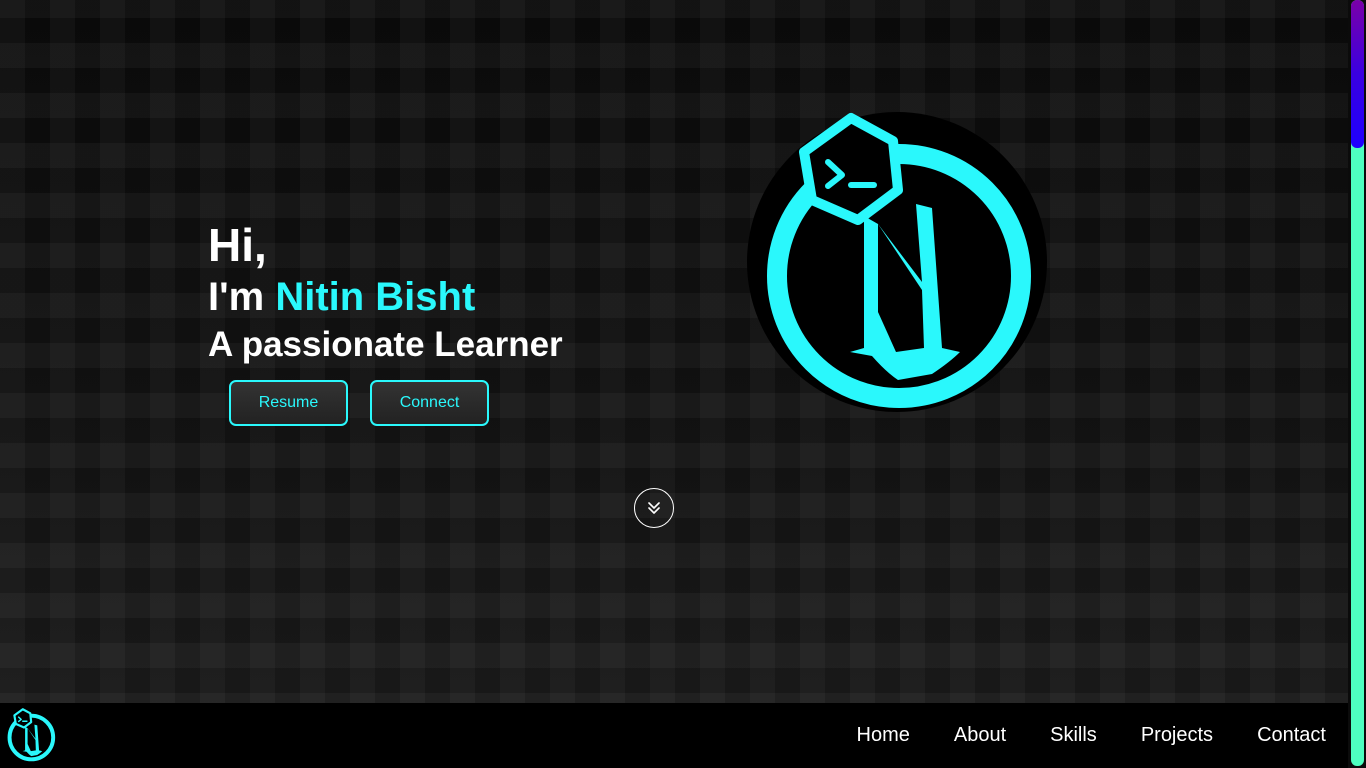  What do you see at coordinates (359, 403) in the screenshot?
I see `hero-buttons: Resume Connect` at bounding box center [359, 403].